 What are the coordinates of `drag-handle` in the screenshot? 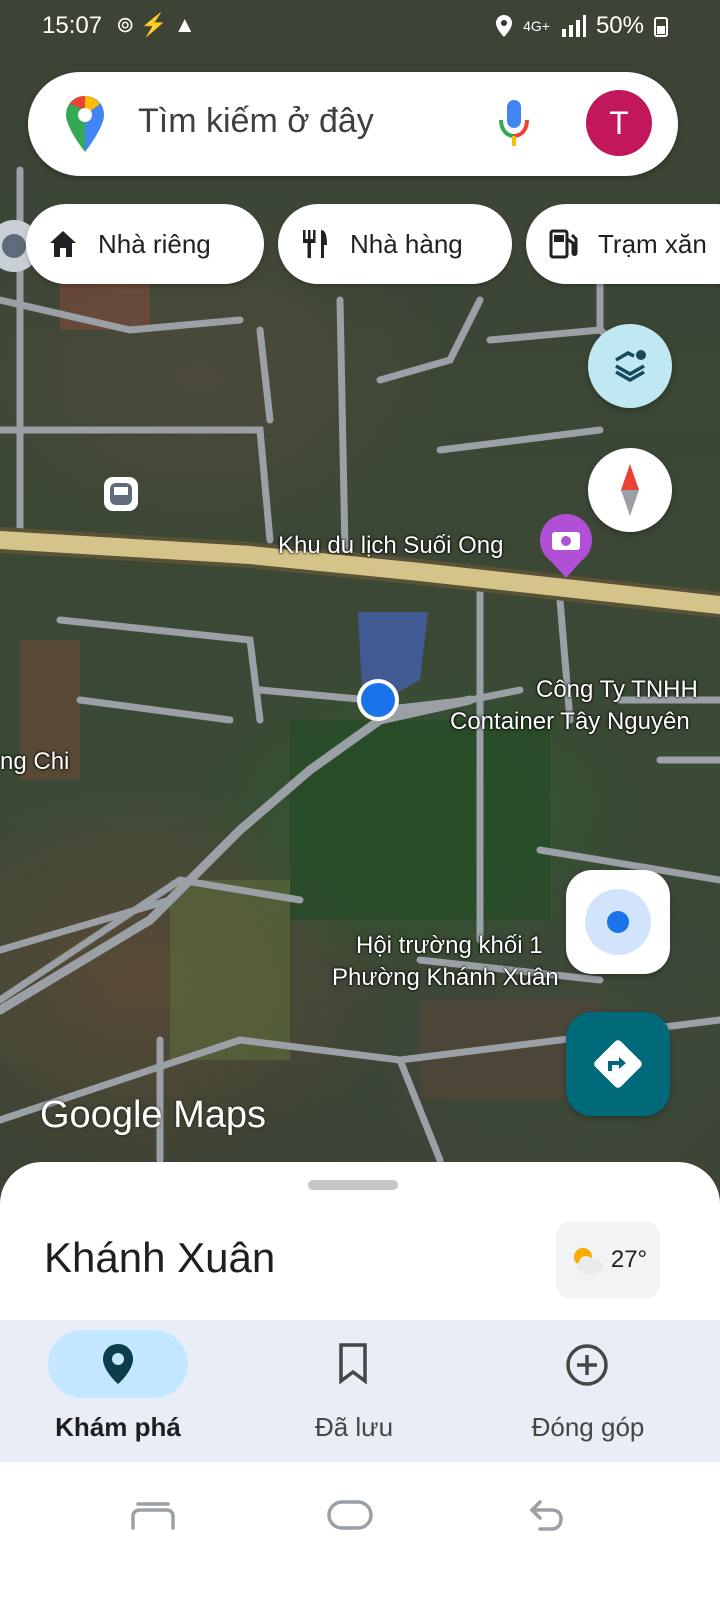 It's located at (353, 1185).